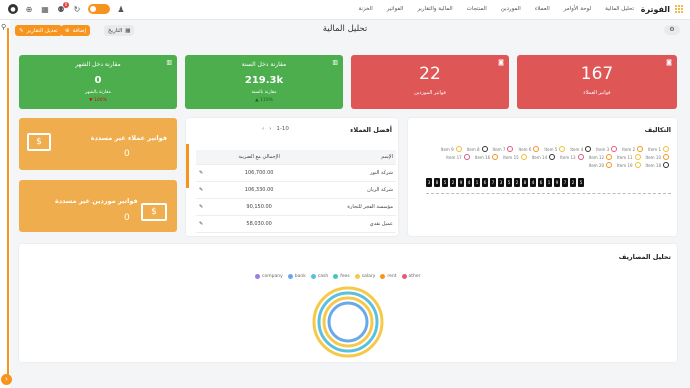 The width and height of the screenshot is (690, 388). Describe the element at coordinates (259, 157) in the screenshot. I see `column-header: الإجمالي مع الضريبة` at that location.